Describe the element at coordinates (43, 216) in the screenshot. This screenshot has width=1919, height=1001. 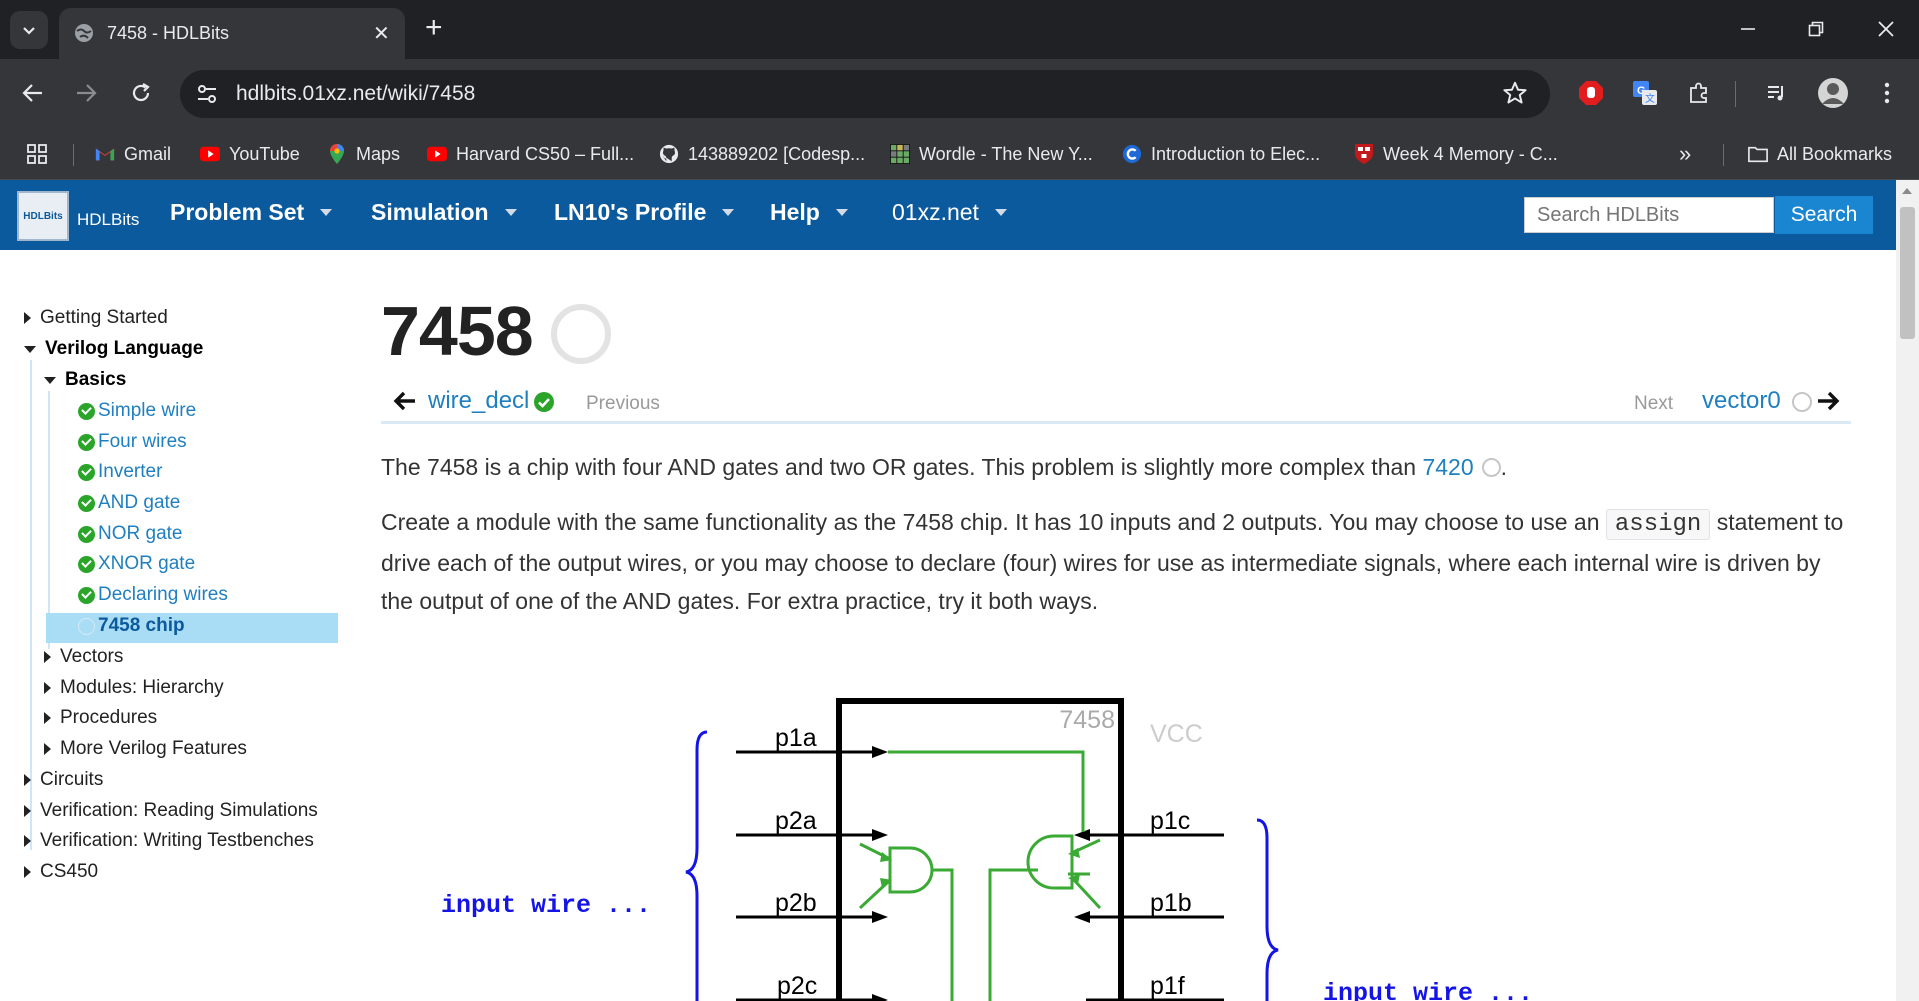
I see `hdlbits-logo: HDLBits` at that location.